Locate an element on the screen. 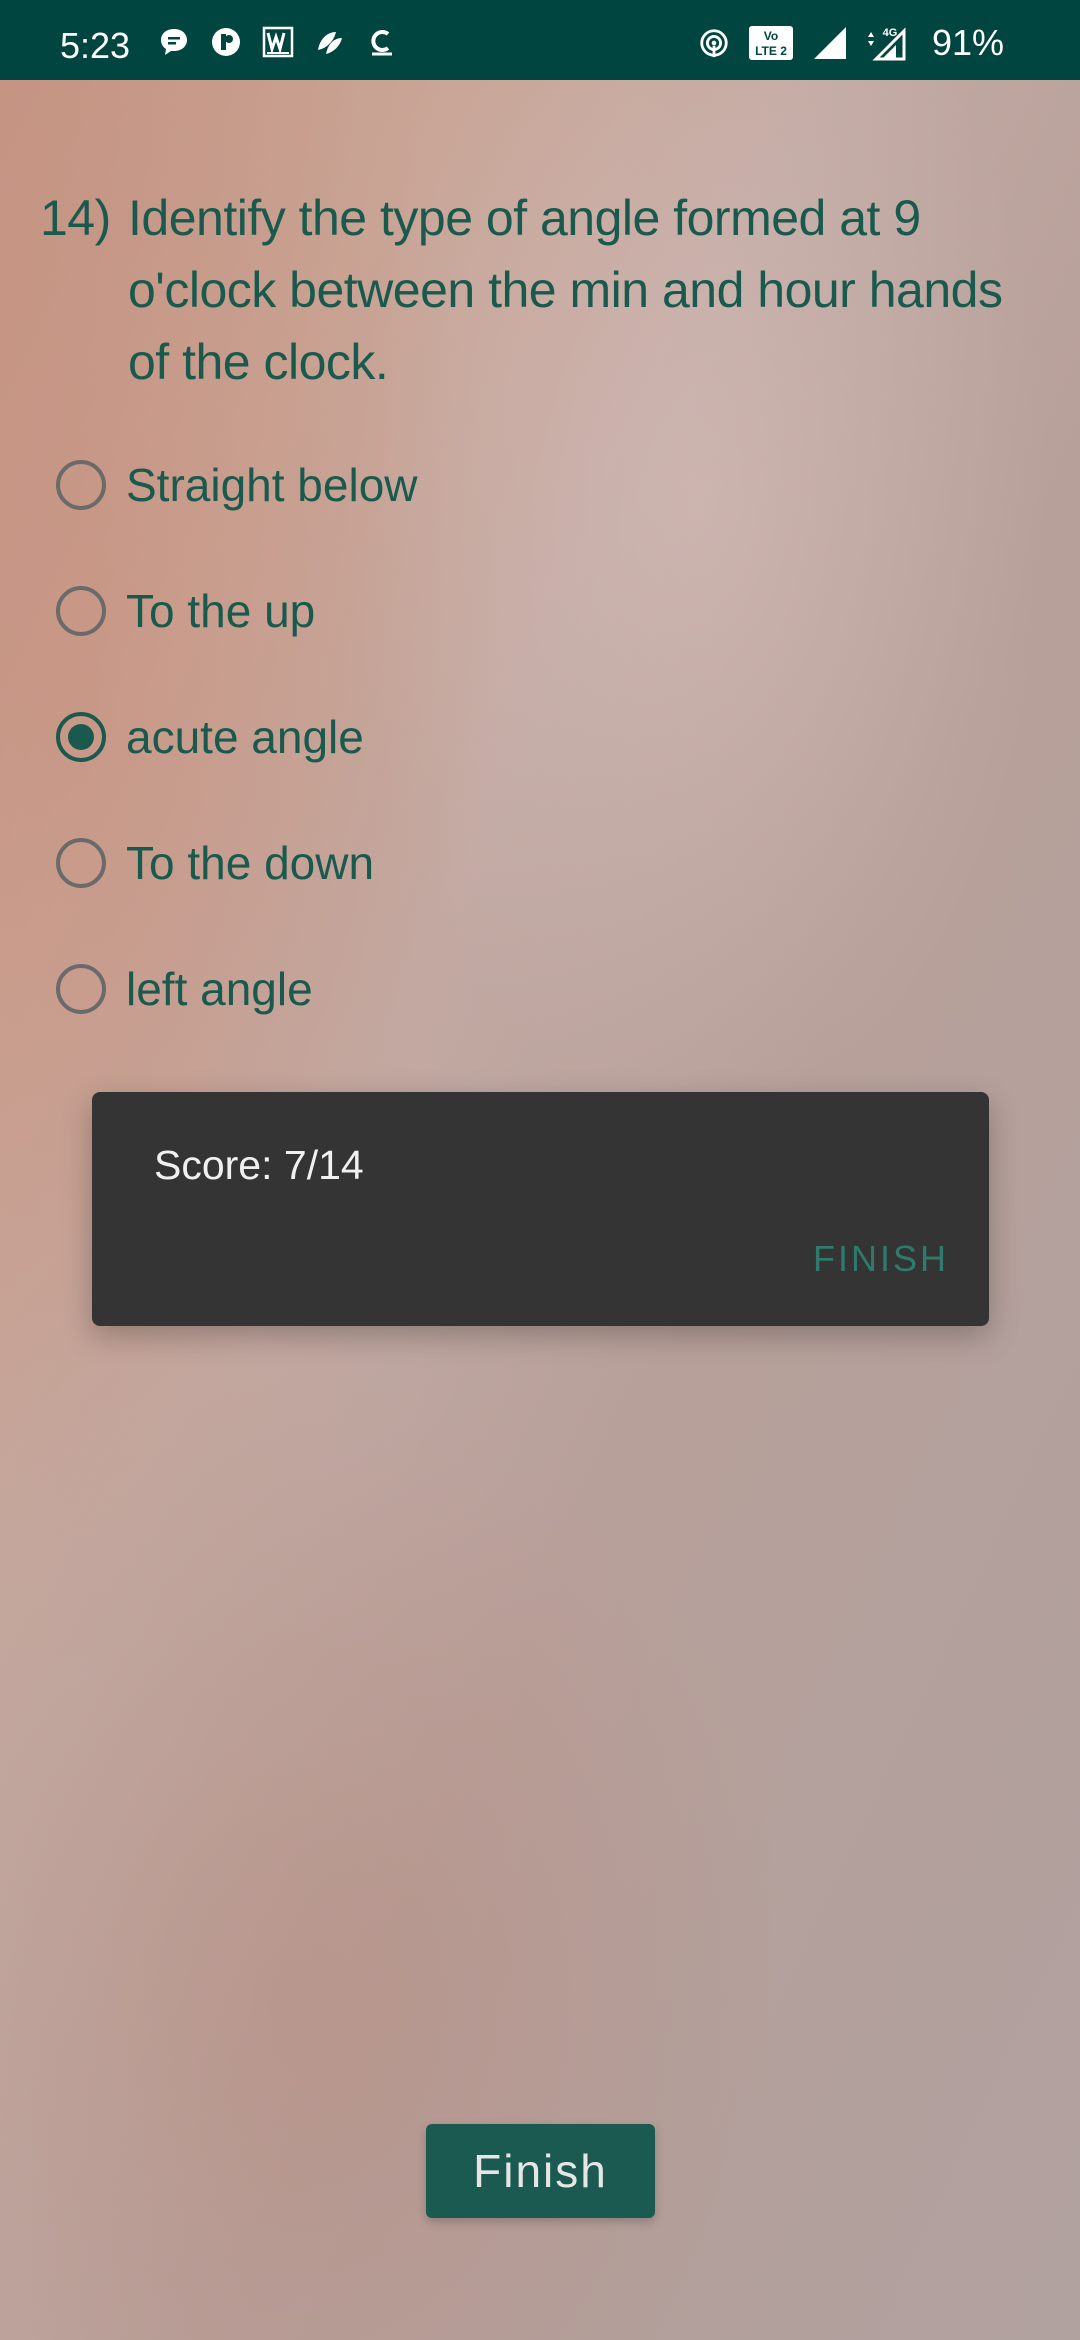 The height and width of the screenshot is (2340, 1080). finish-button: Finish is located at coordinates (540, 2171).